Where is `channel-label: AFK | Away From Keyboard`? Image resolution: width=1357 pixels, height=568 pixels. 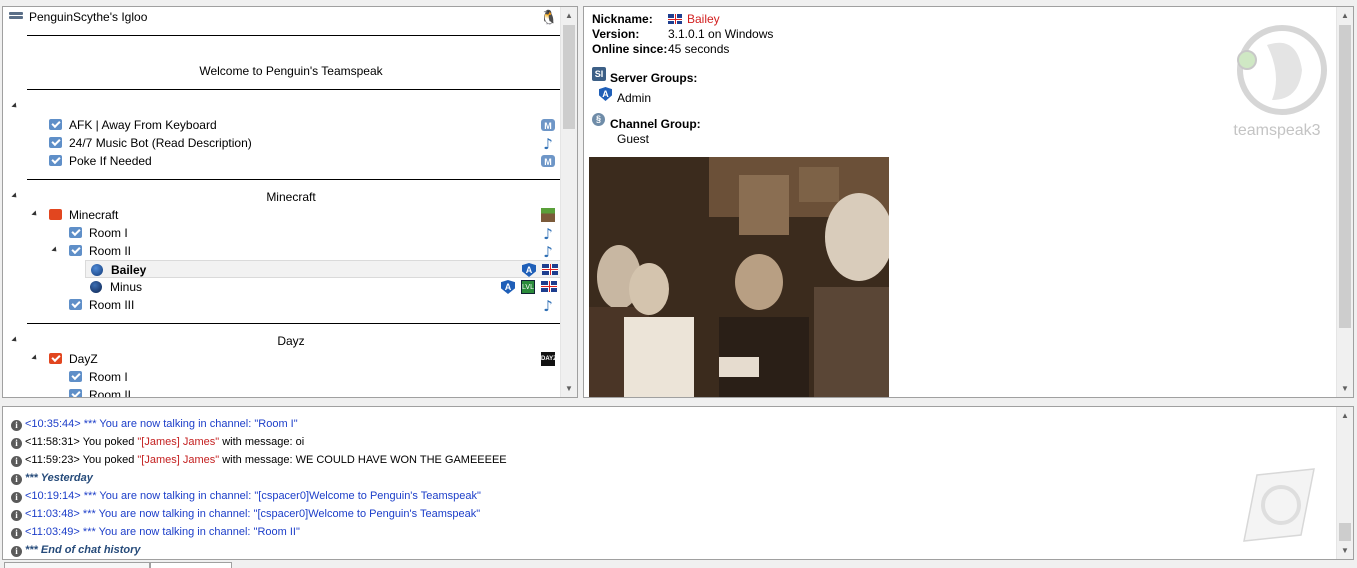 channel-label: AFK | Away From Keyboard is located at coordinates (143, 125).